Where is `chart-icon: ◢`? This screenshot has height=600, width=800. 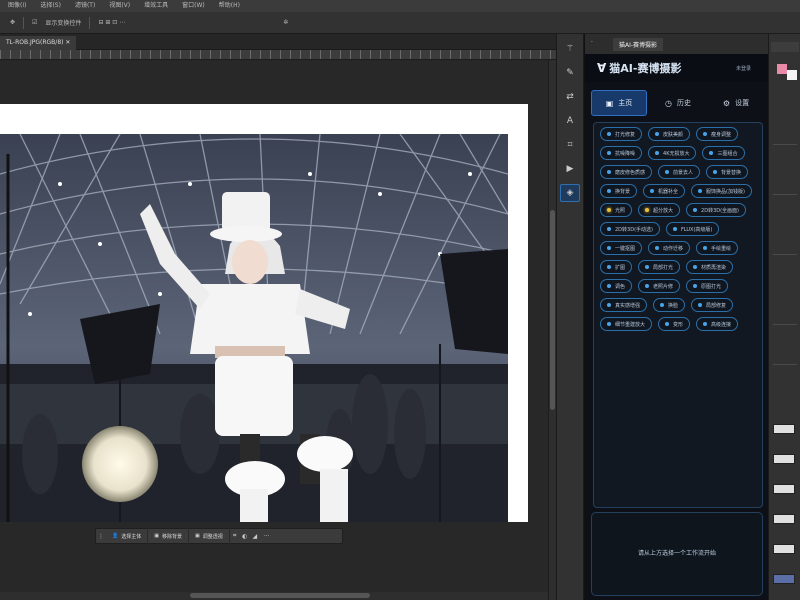 chart-icon: ◢ is located at coordinates (255, 536).